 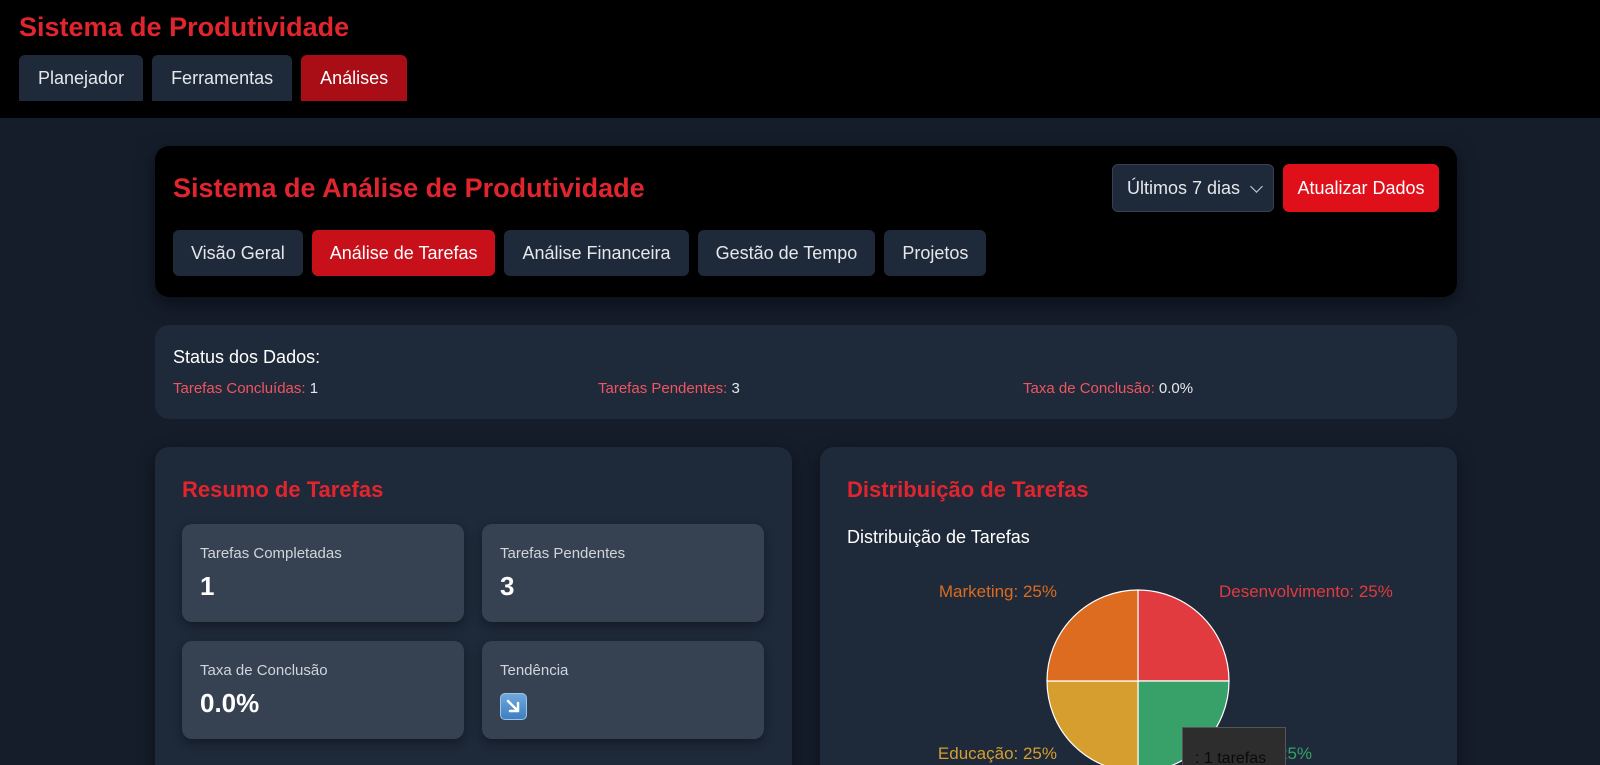 I want to click on stat-completed-label: Tarefas Completadas, so click(x=271, y=553).